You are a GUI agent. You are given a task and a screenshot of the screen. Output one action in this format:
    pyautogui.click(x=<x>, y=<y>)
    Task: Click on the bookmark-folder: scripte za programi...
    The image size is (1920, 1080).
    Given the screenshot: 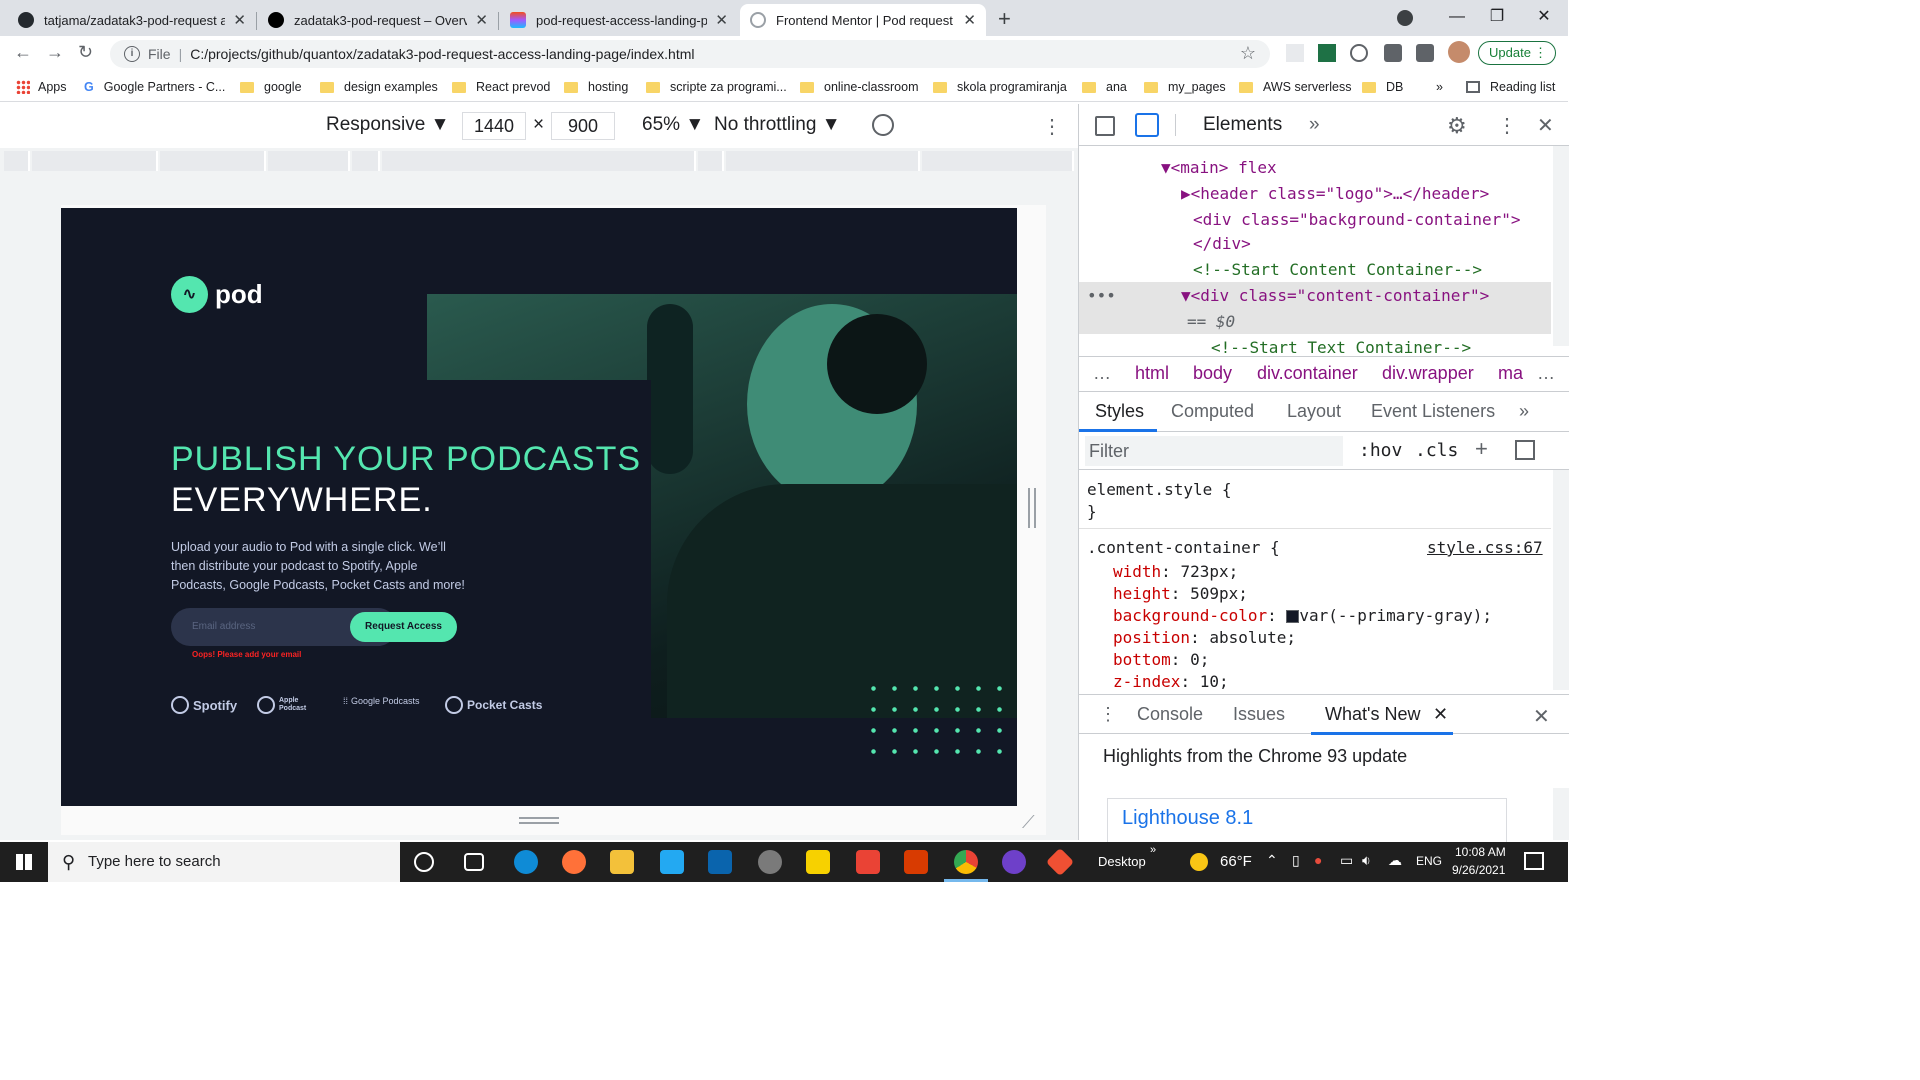 What is the action you would take?
    pyautogui.click(x=716, y=87)
    